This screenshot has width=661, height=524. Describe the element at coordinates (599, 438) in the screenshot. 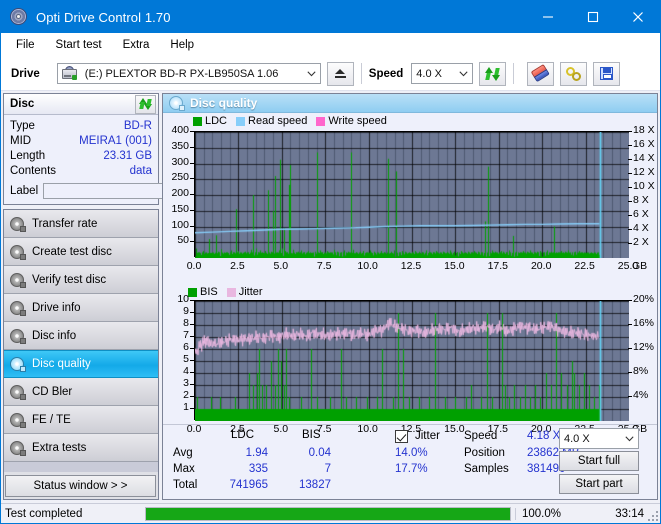

I see `test-speed-select: 4.0 X` at that location.